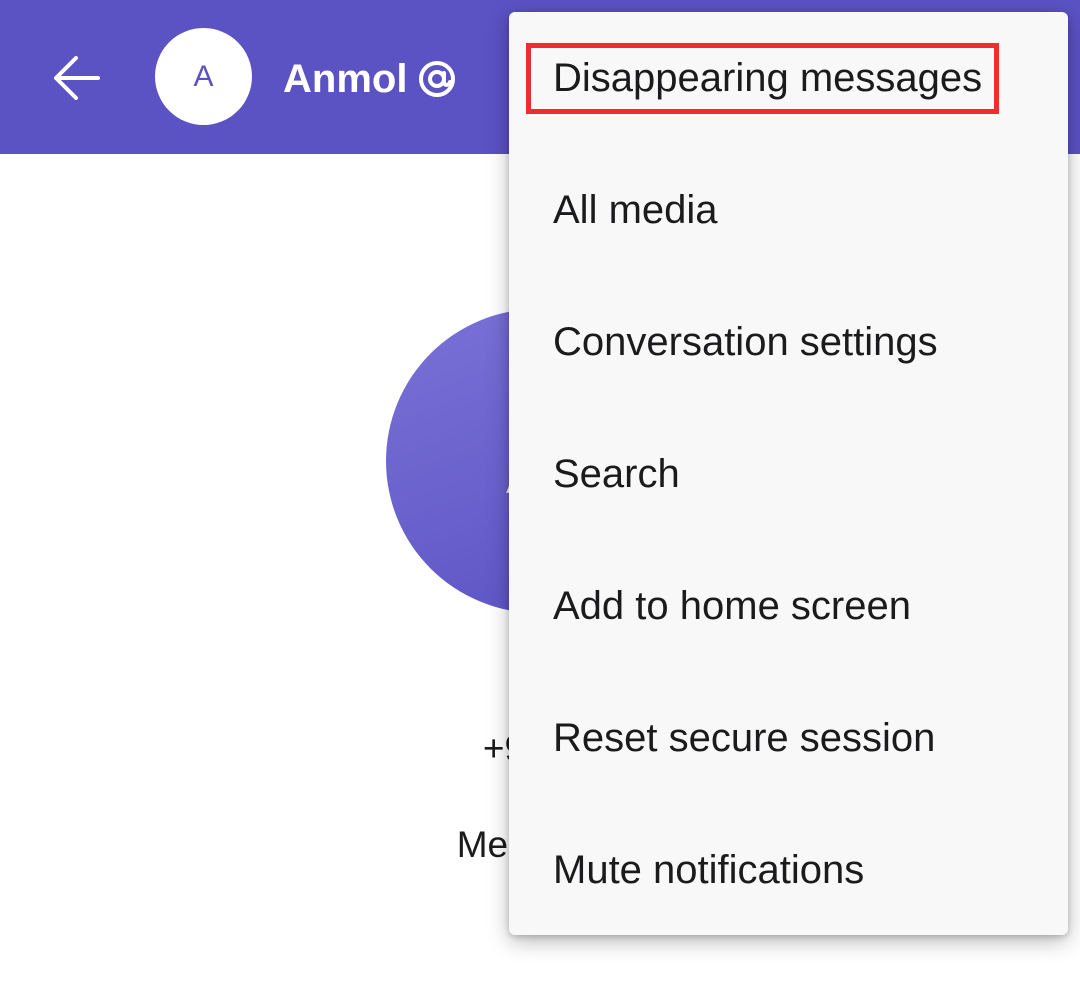 This screenshot has height=989, width=1080. Describe the element at coordinates (744, 737) in the screenshot. I see `menu-item-label: Reset secure session` at that location.